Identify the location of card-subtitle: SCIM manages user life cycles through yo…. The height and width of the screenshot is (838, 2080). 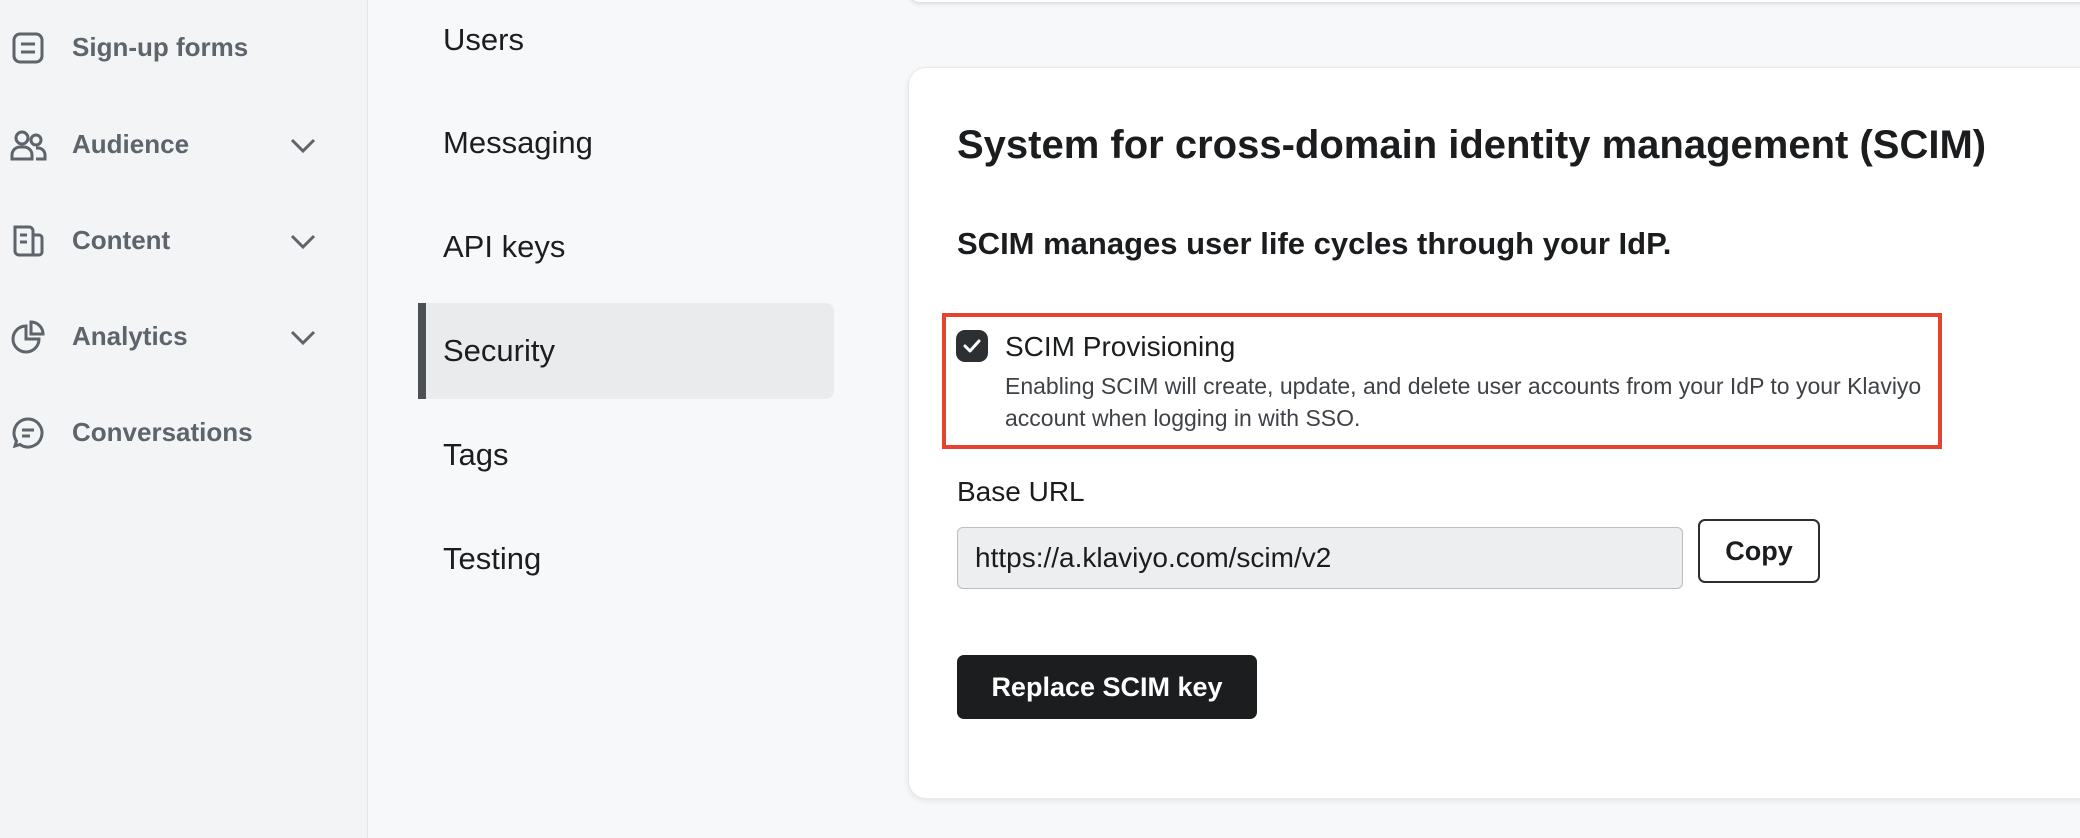
(1314, 243).